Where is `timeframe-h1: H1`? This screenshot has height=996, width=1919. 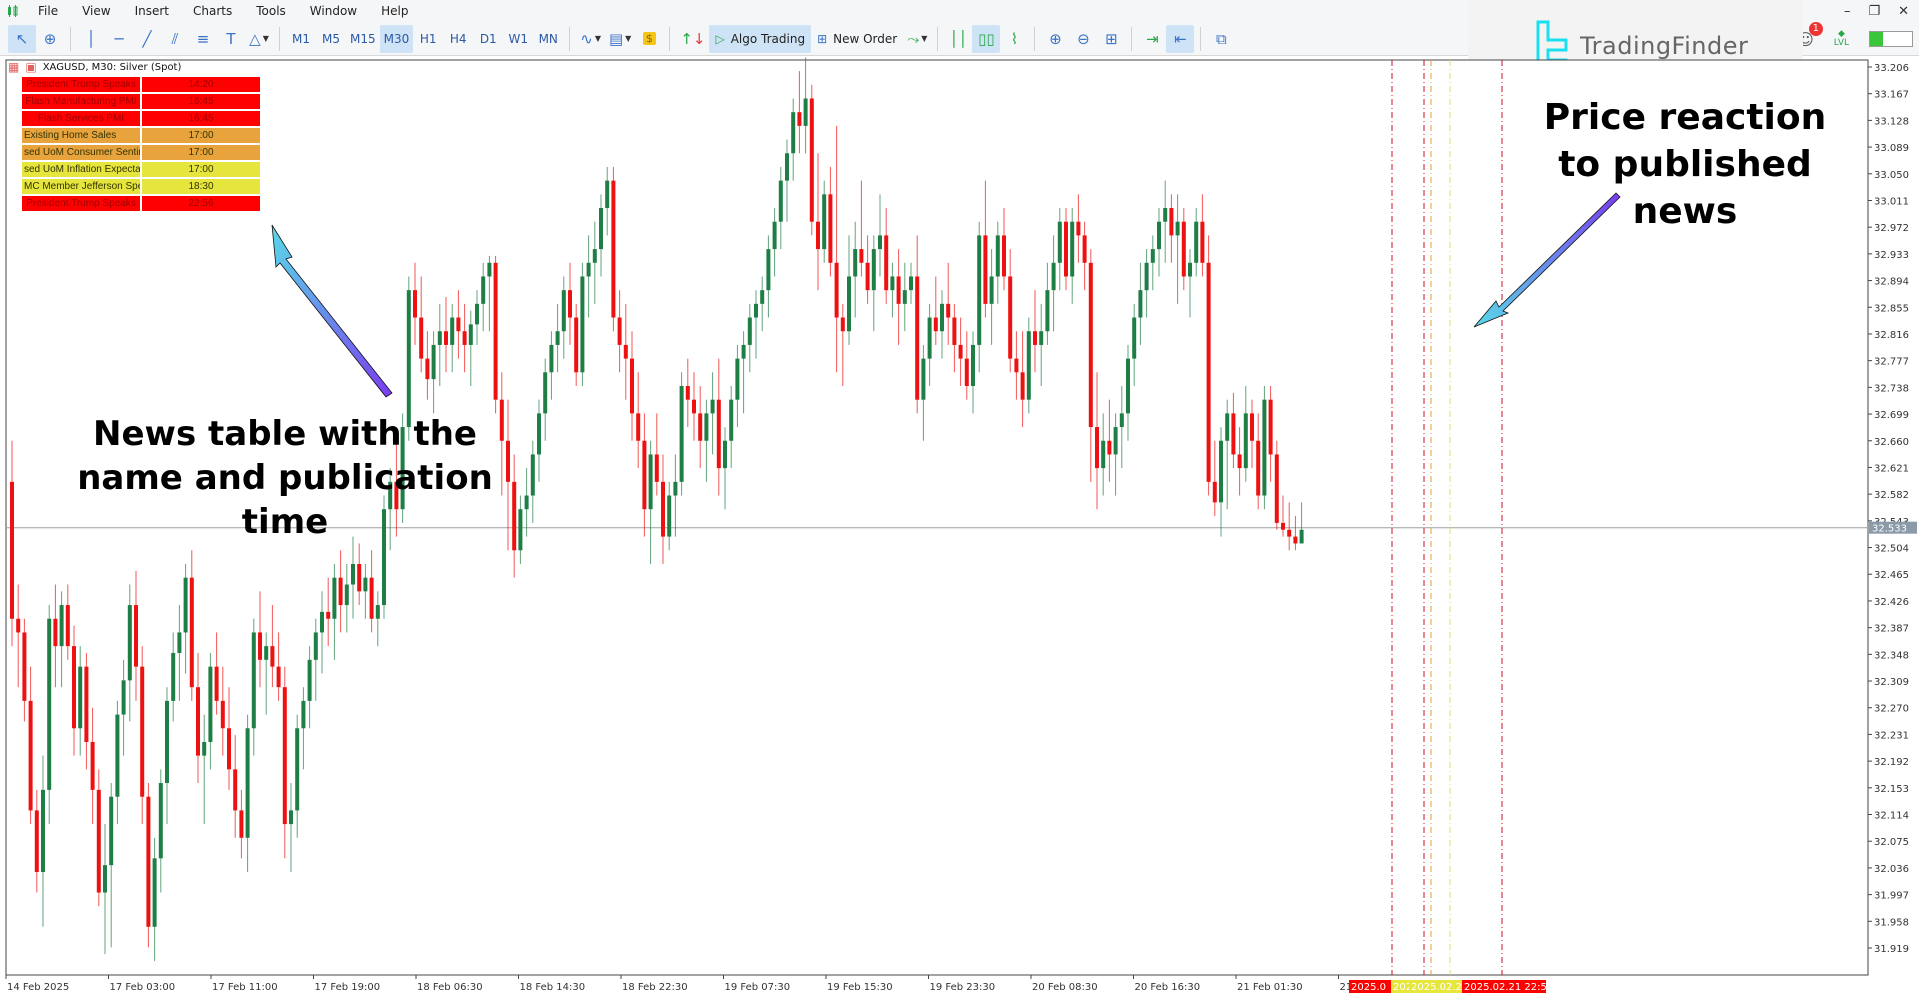 timeframe-h1: H1 is located at coordinates (428, 39).